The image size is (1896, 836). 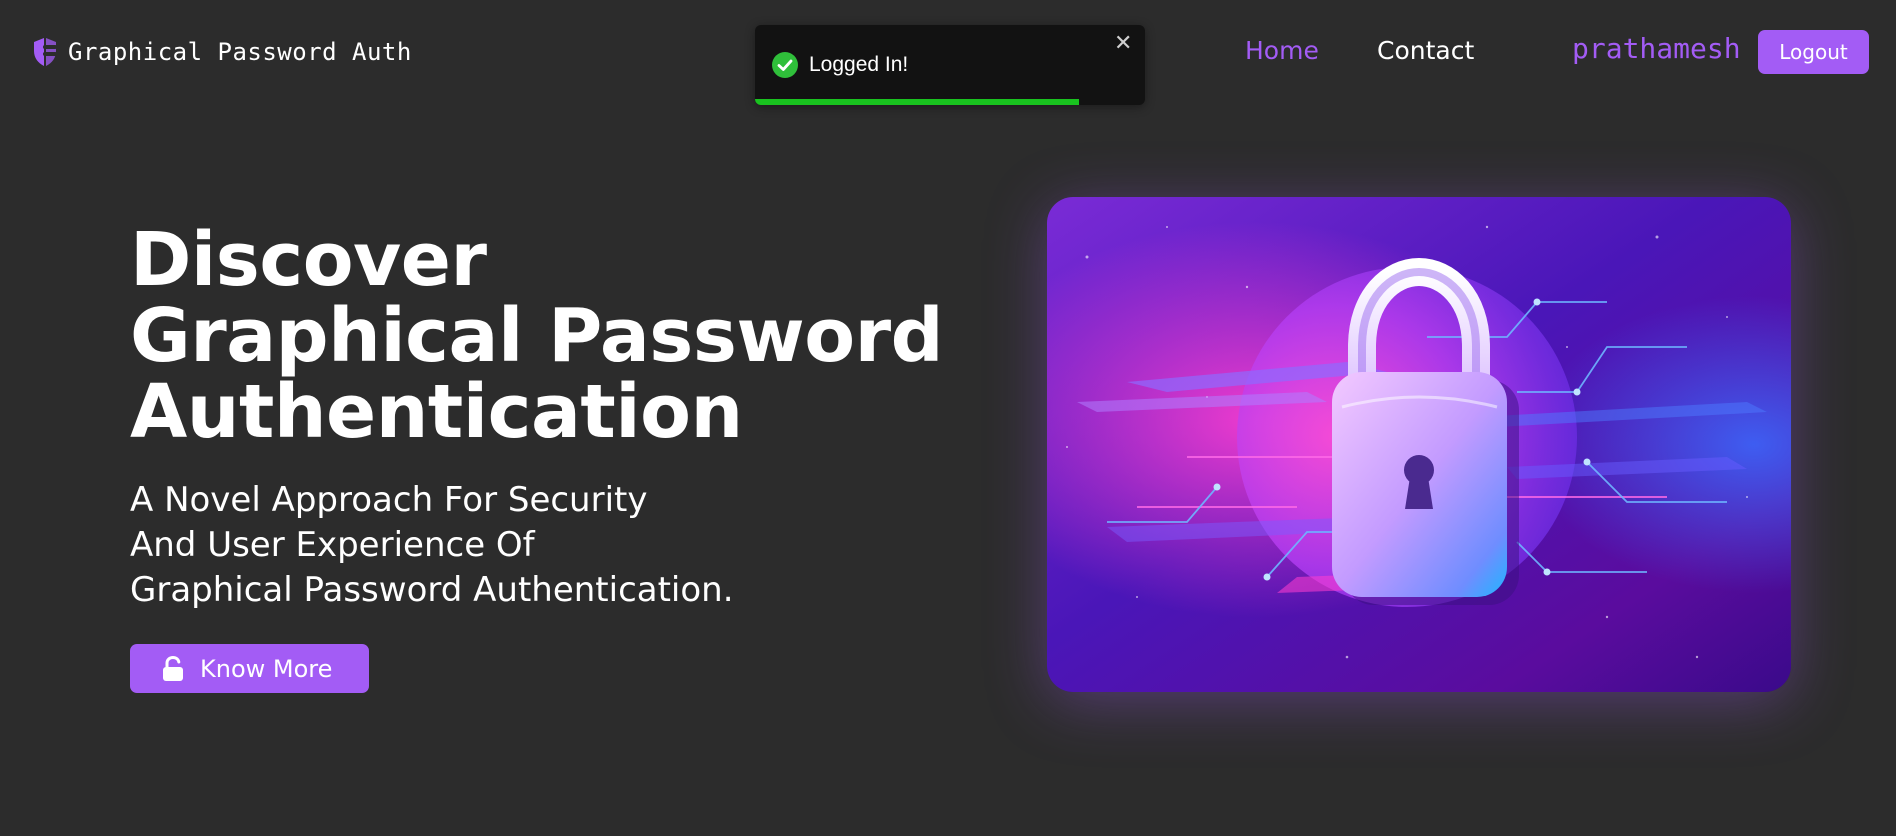 I want to click on brand-title: Graphical Password Auth, so click(x=240, y=52).